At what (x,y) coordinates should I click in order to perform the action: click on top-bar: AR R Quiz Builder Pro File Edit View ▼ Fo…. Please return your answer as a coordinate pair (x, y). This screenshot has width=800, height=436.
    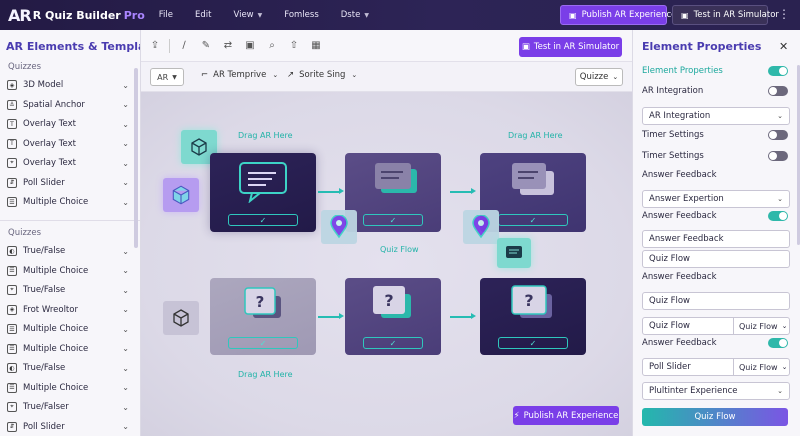
    Looking at the image, I should click on (400, 15).